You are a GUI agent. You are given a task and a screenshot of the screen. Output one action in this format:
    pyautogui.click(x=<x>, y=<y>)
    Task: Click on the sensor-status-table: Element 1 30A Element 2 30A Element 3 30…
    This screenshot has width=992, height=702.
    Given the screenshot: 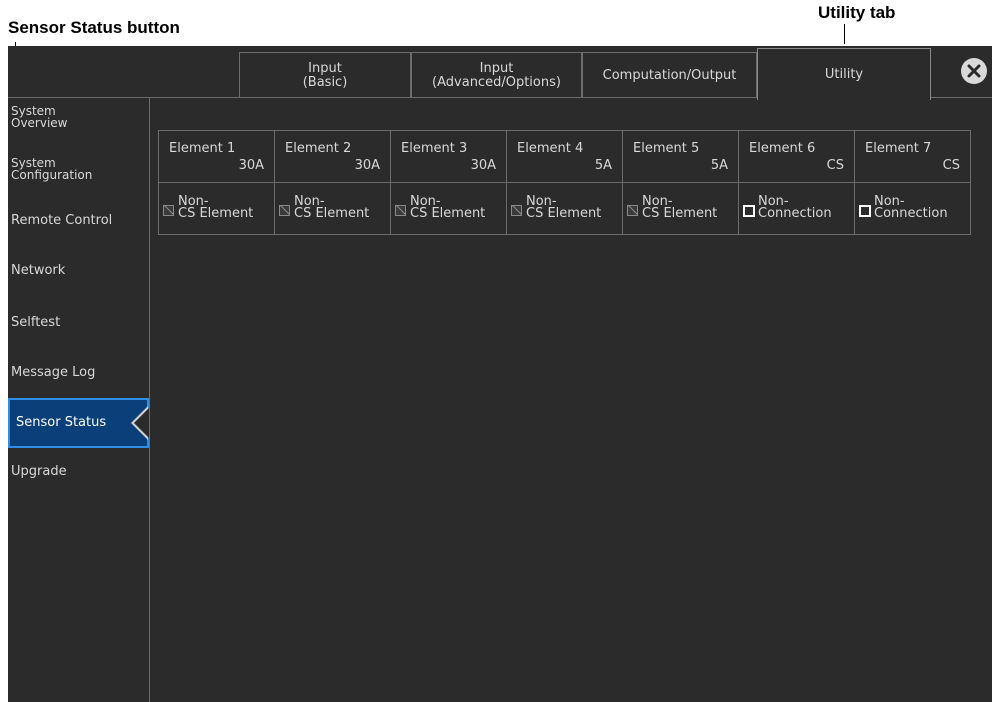 What is the action you would take?
    pyautogui.click(x=564, y=182)
    